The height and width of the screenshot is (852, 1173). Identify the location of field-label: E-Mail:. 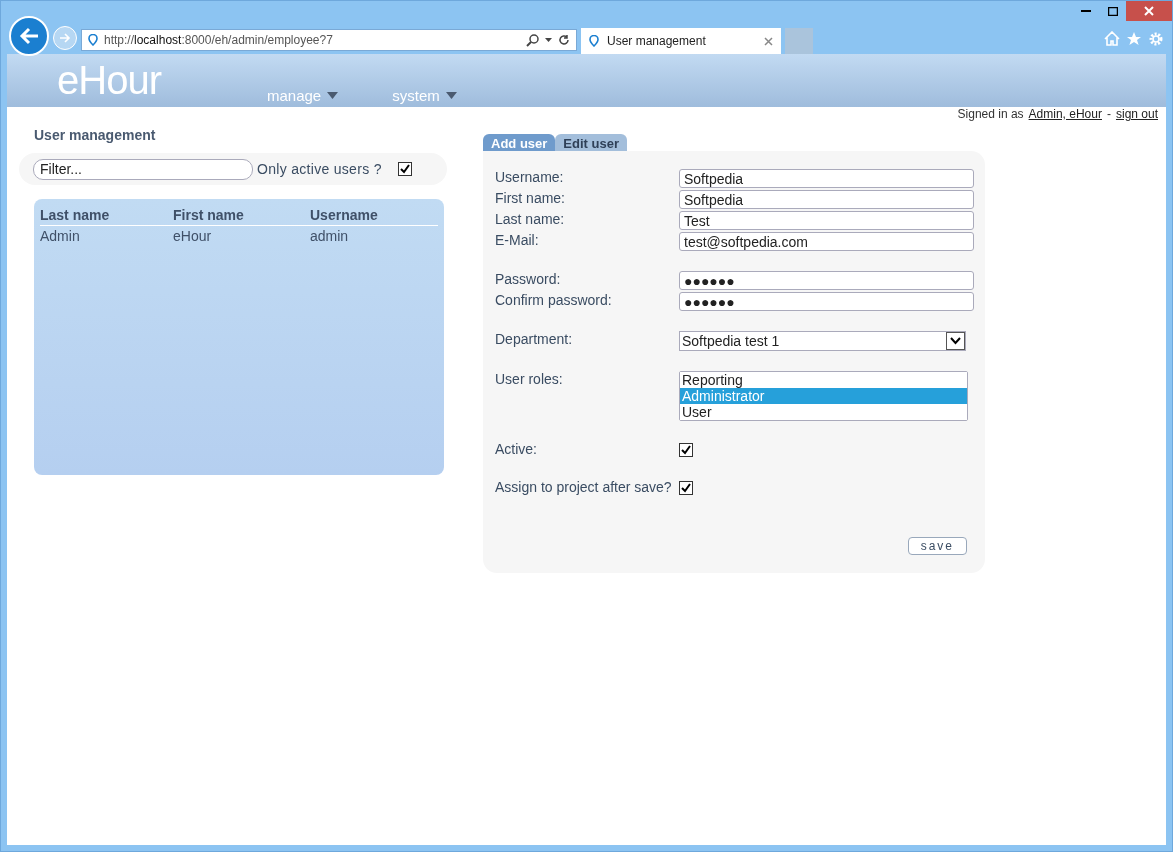
(517, 240).